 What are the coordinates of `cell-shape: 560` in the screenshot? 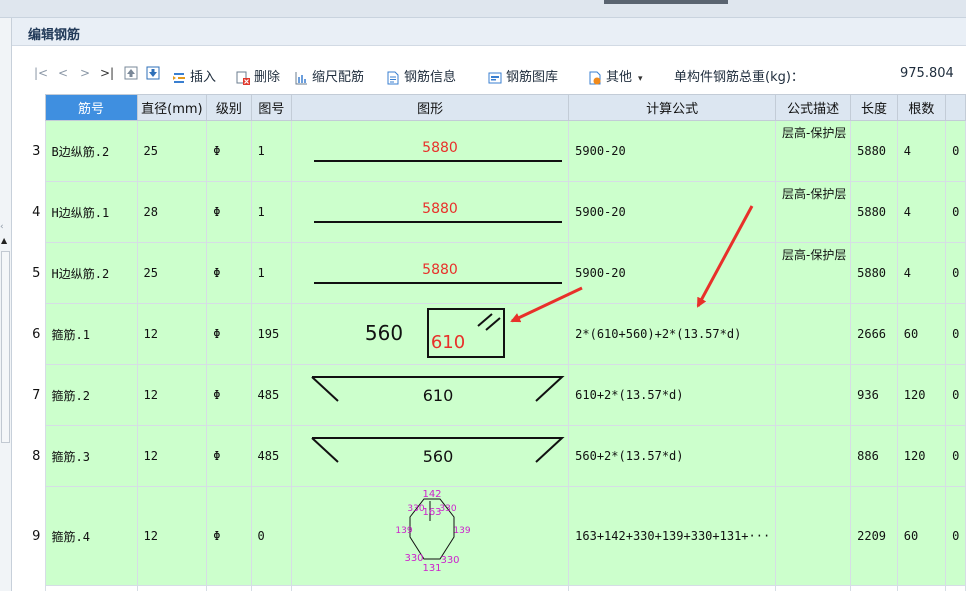 It's located at (430, 456).